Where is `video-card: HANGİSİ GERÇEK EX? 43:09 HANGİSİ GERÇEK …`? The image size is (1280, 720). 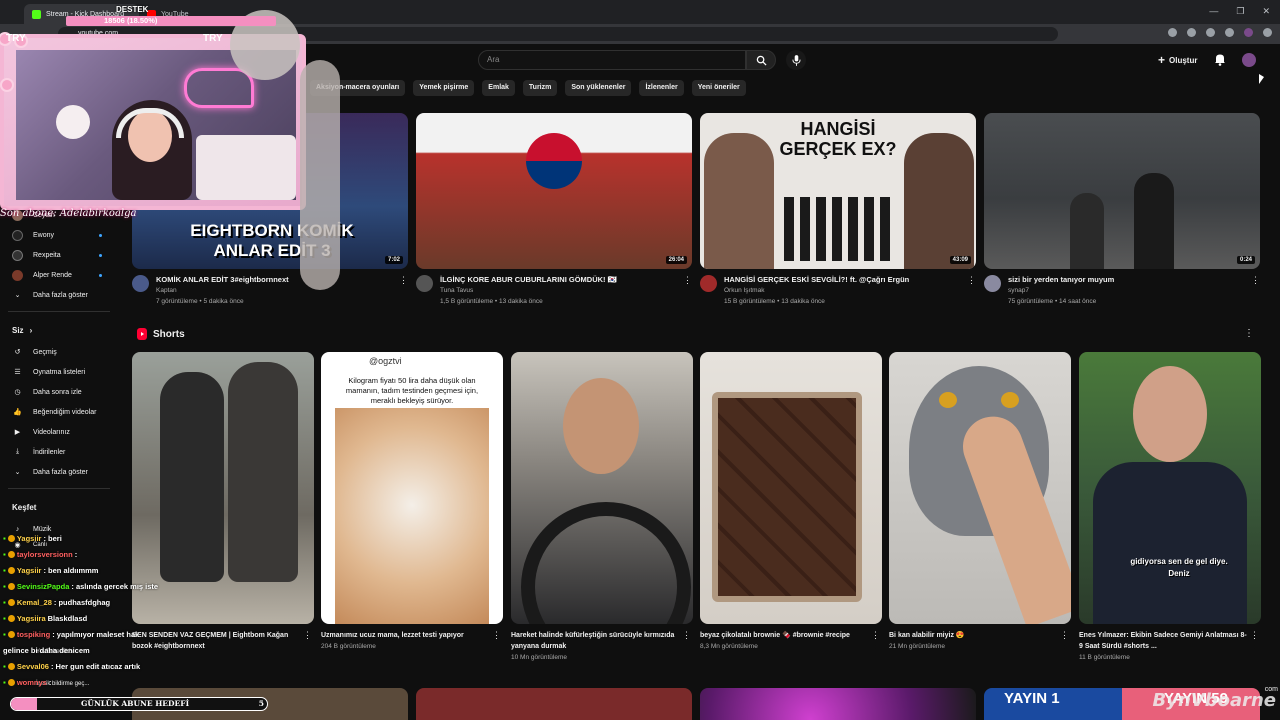 video-card: HANGİSİ GERÇEK EX? 43:09 HANGİSİ GERÇEK … is located at coordinates (838, 210).